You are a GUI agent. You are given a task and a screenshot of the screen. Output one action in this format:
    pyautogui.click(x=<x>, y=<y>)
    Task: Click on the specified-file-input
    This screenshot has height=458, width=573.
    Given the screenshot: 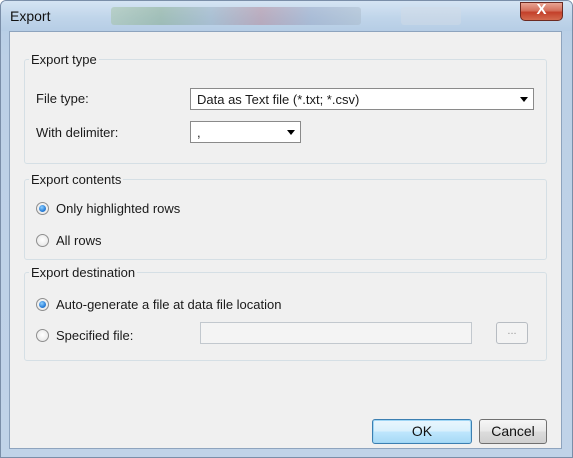 What is the action you would take?
    pyautogui.click(x=336, y=333)
    